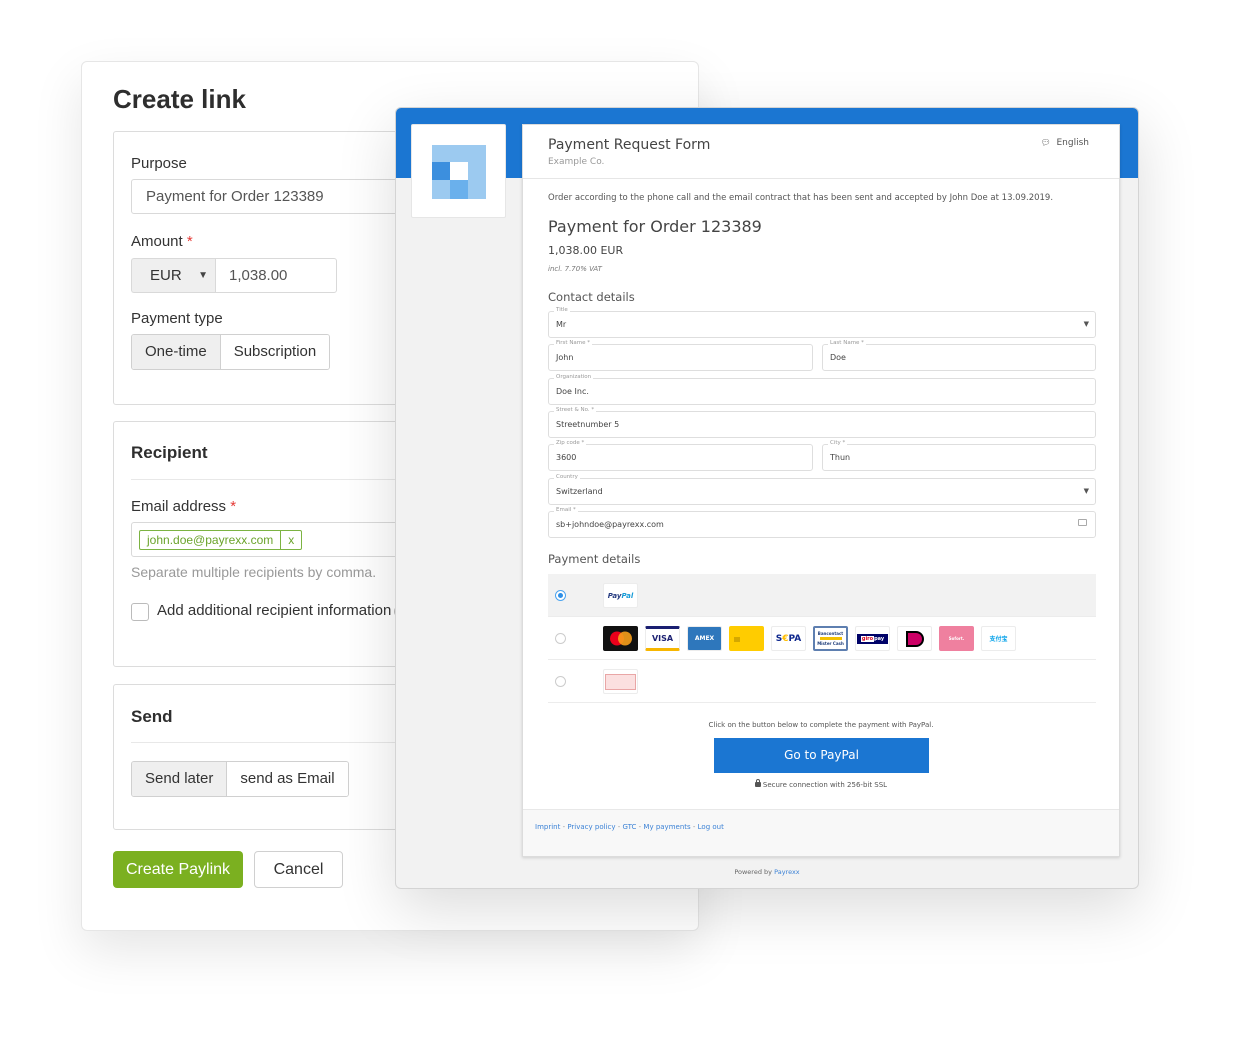  I want to click on sofort-logo-icon: Sofort., so click(956, 638).